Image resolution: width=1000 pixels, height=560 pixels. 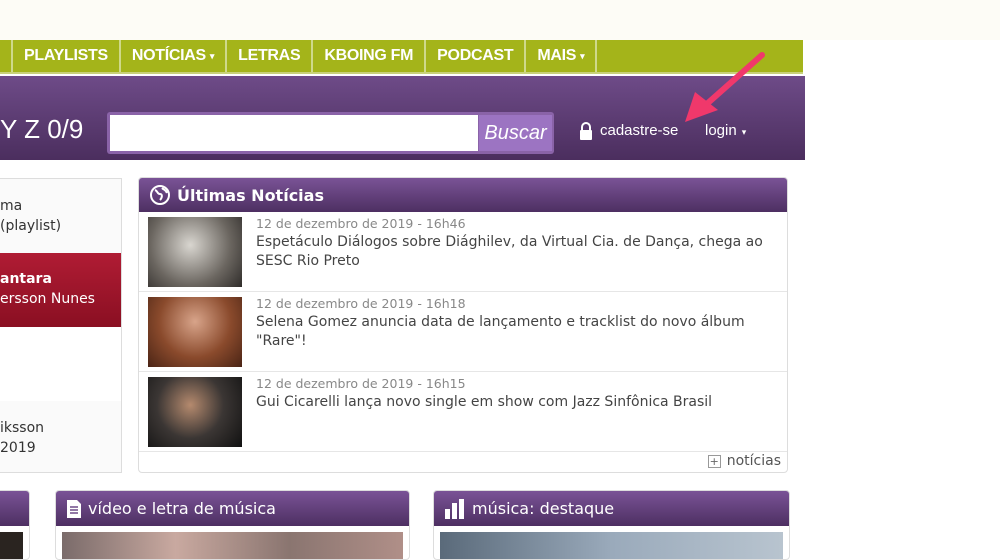 What do you see at coordinates (753, 461) in the screenshot?
I see `more-label: notícias` at bounding box center [753, 461].